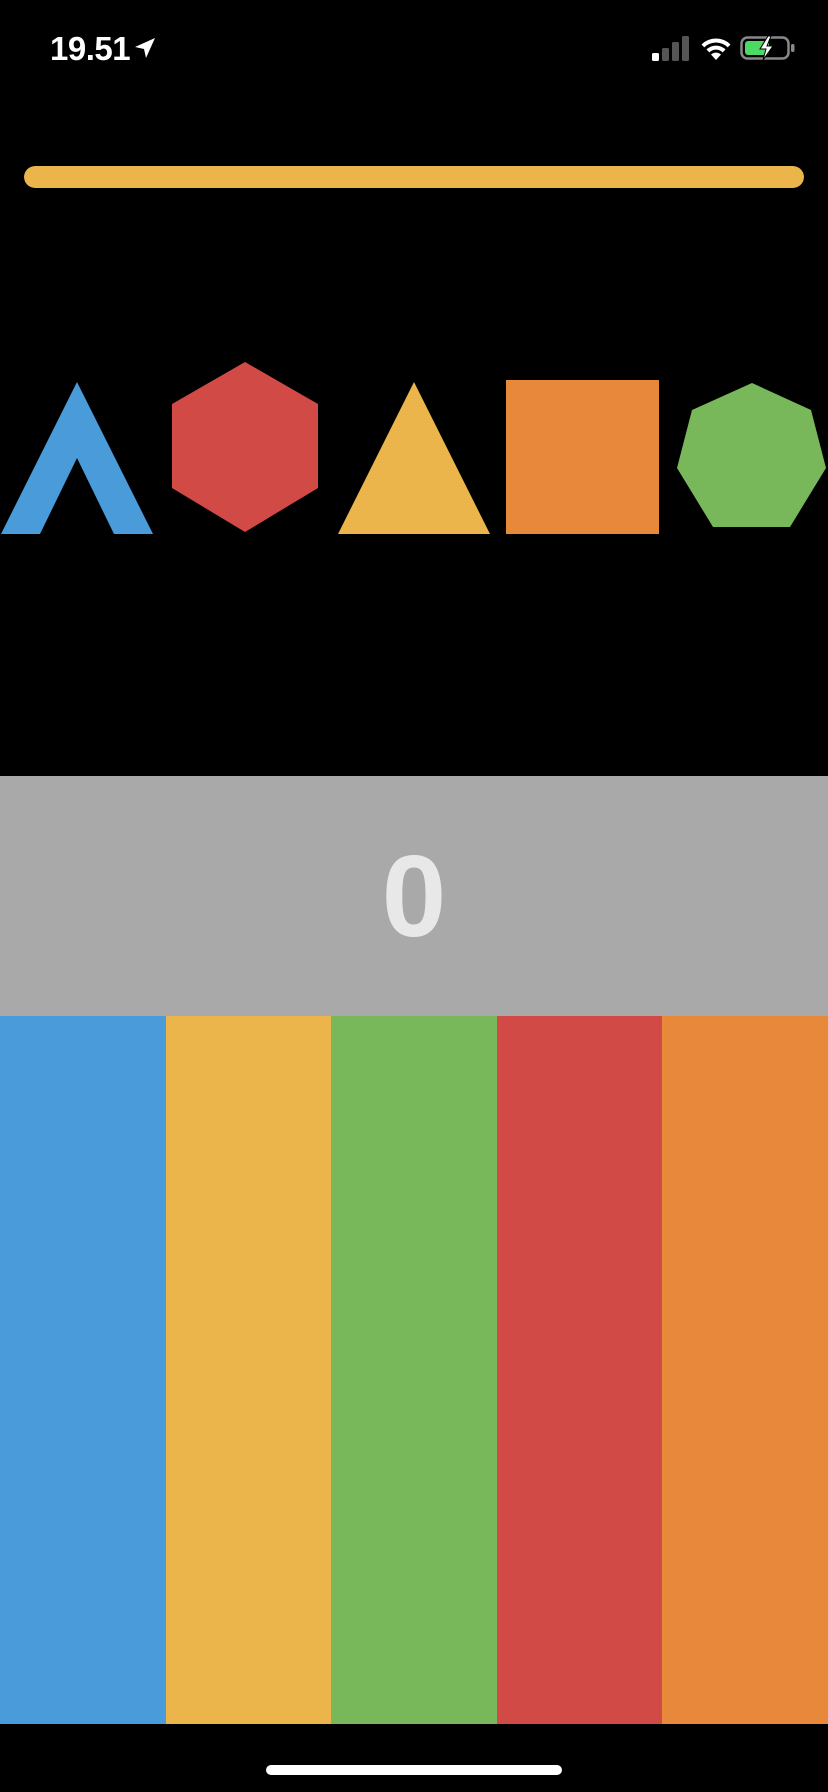 The width and height of the screenshot is (828, 1792). I want to click on score-value: 0, so click(414, 896).